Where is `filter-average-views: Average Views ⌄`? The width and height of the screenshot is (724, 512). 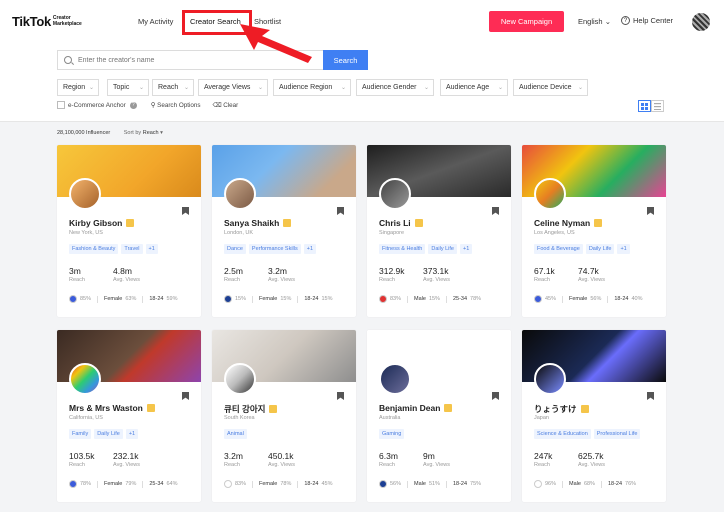 filter-average-views: Average Views ⌄ is located at coordinates (233, 87).